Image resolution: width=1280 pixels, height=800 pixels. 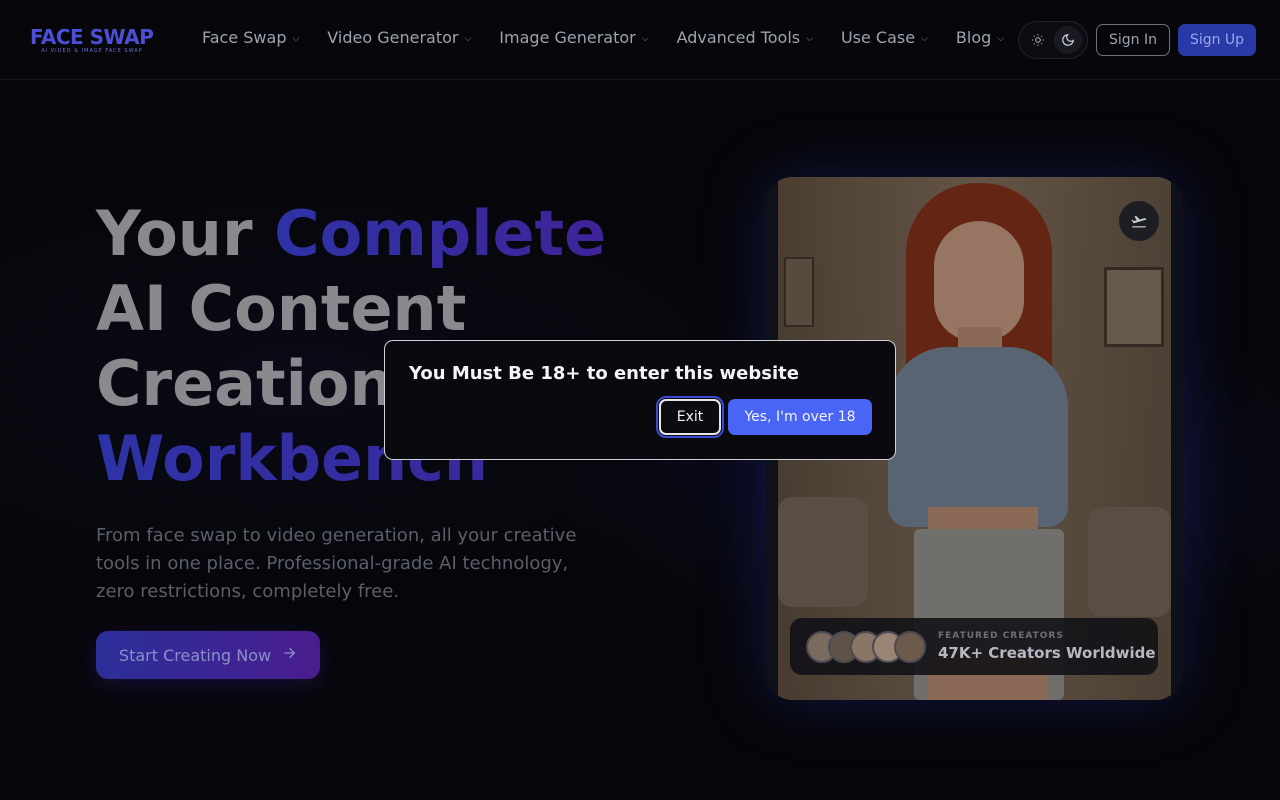 What do you see at coordinates (1139, 221) in the screenshot?
I see `plane-icon` at bounding box center [1139, 221].